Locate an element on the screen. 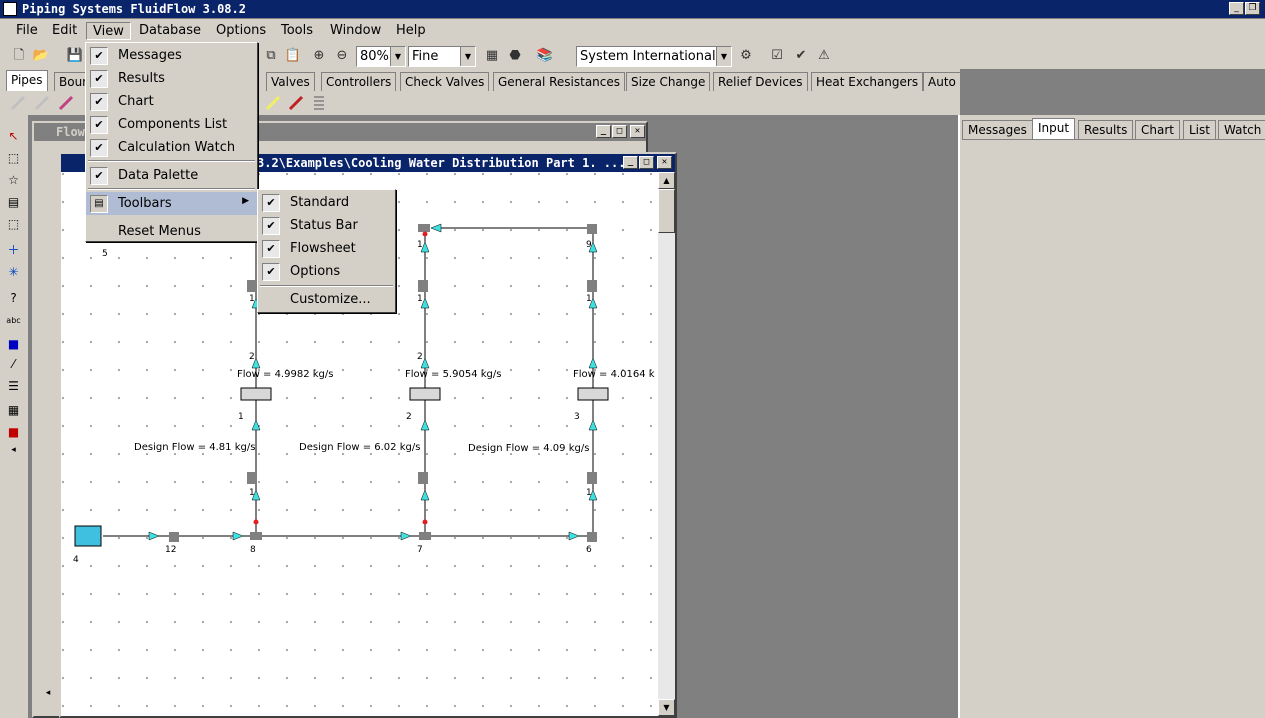 This screenshot has width=1265, height=718. tab-pipes: Pipes is located at coordinates (27, 80).